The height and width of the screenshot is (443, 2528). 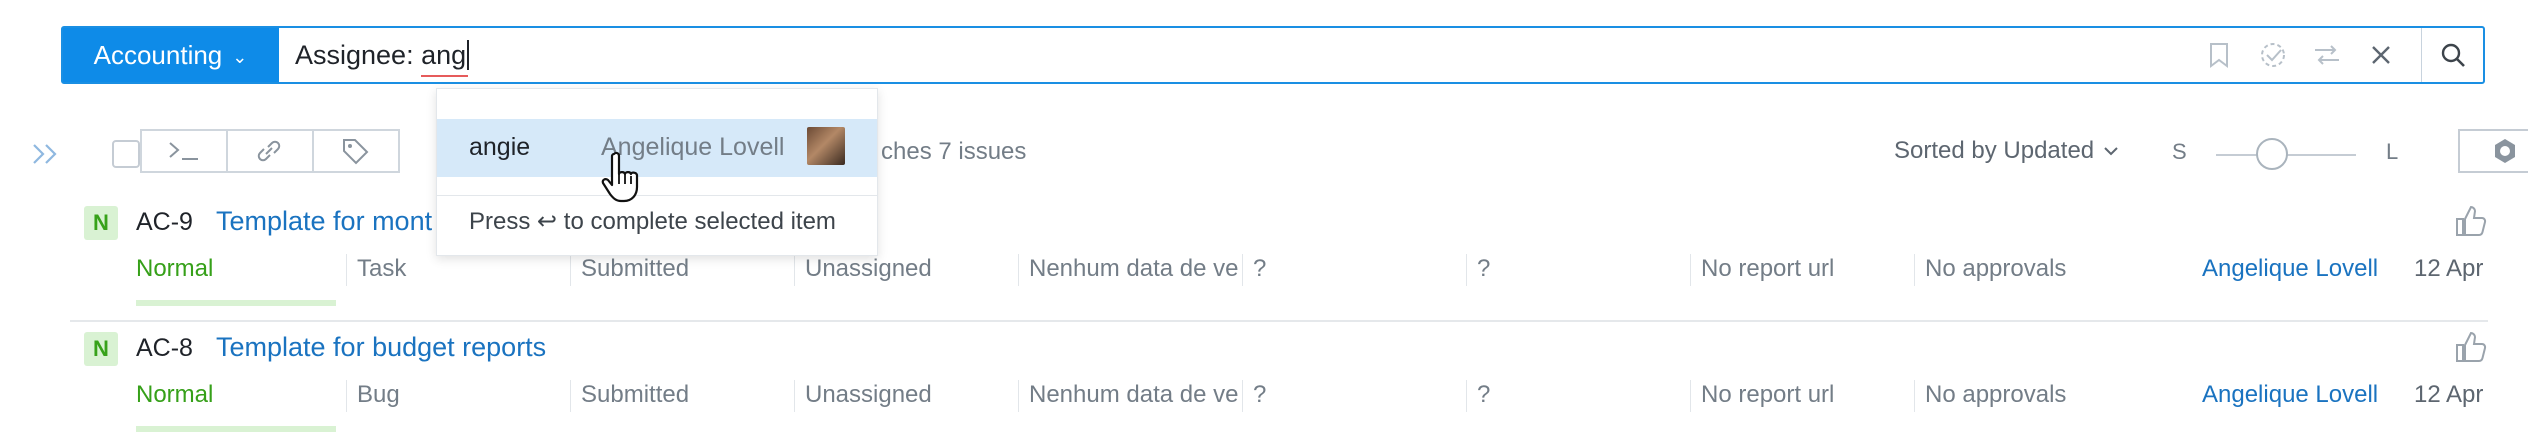 I want to click on type-field: Task, so click(x=458, y=270).